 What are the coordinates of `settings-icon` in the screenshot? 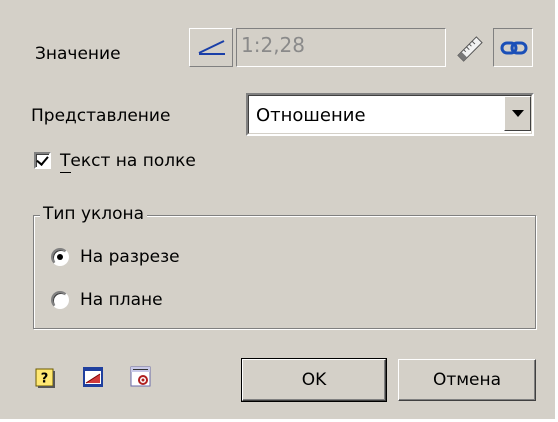 It's located at (141, 377).